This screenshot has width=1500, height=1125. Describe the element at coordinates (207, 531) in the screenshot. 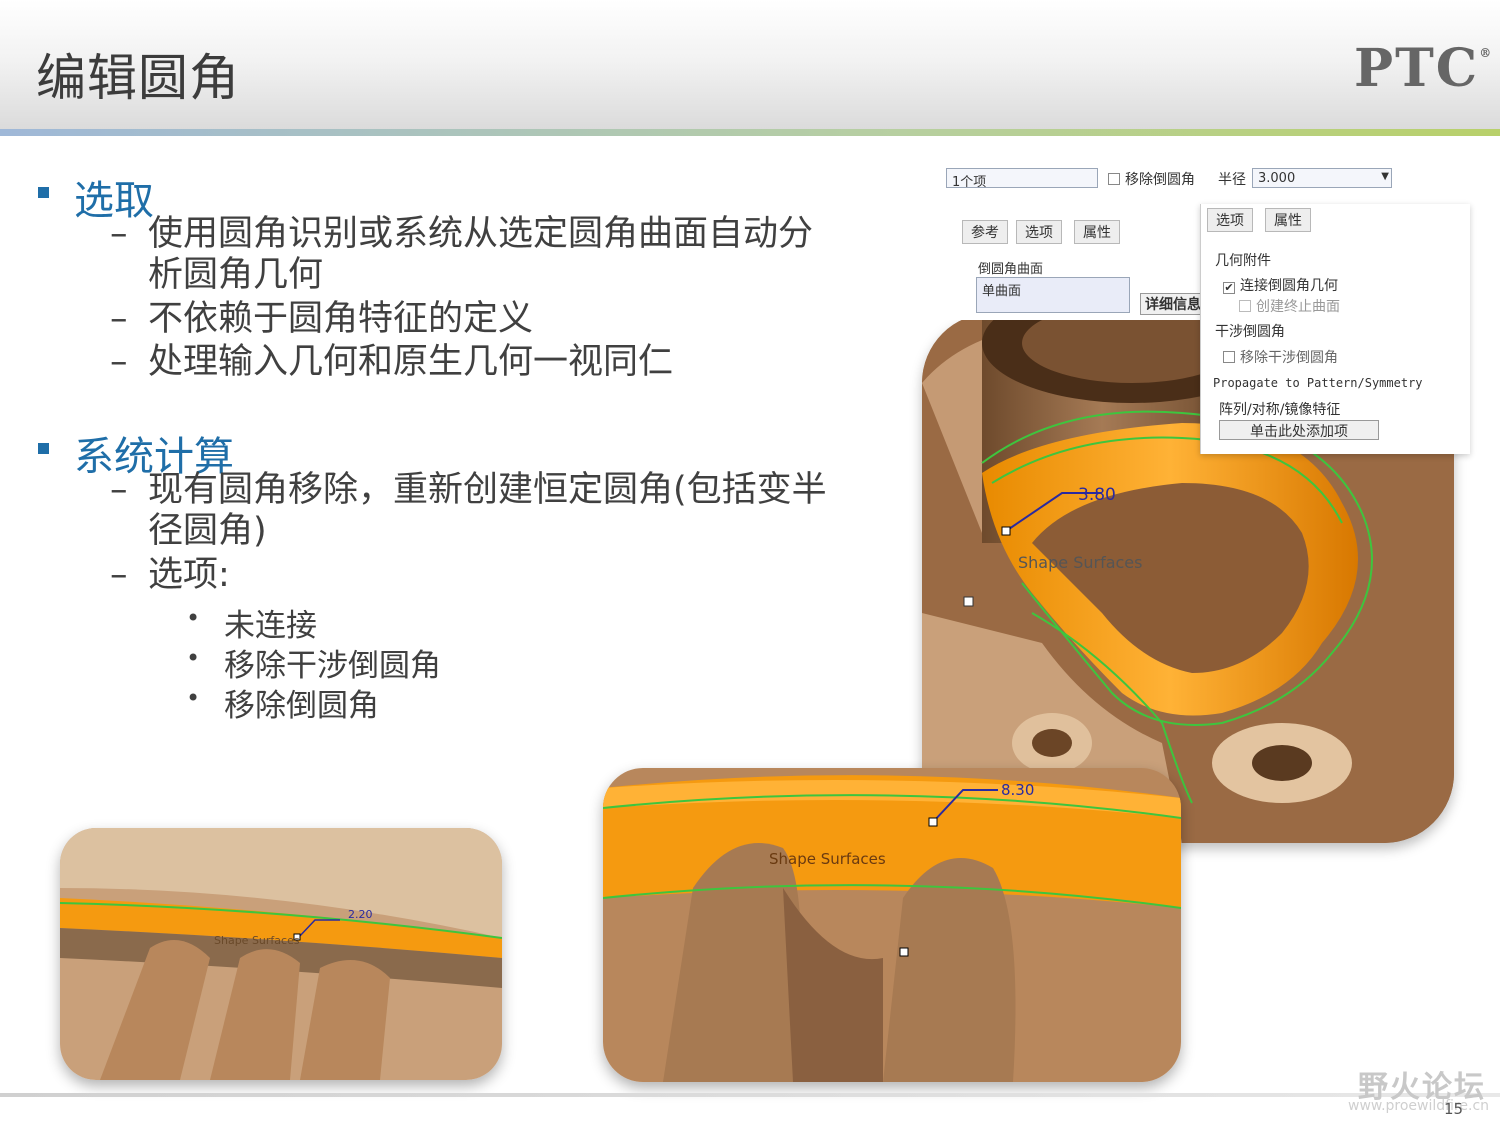

I see `bullet-item-line: 径圆角)` at that location.